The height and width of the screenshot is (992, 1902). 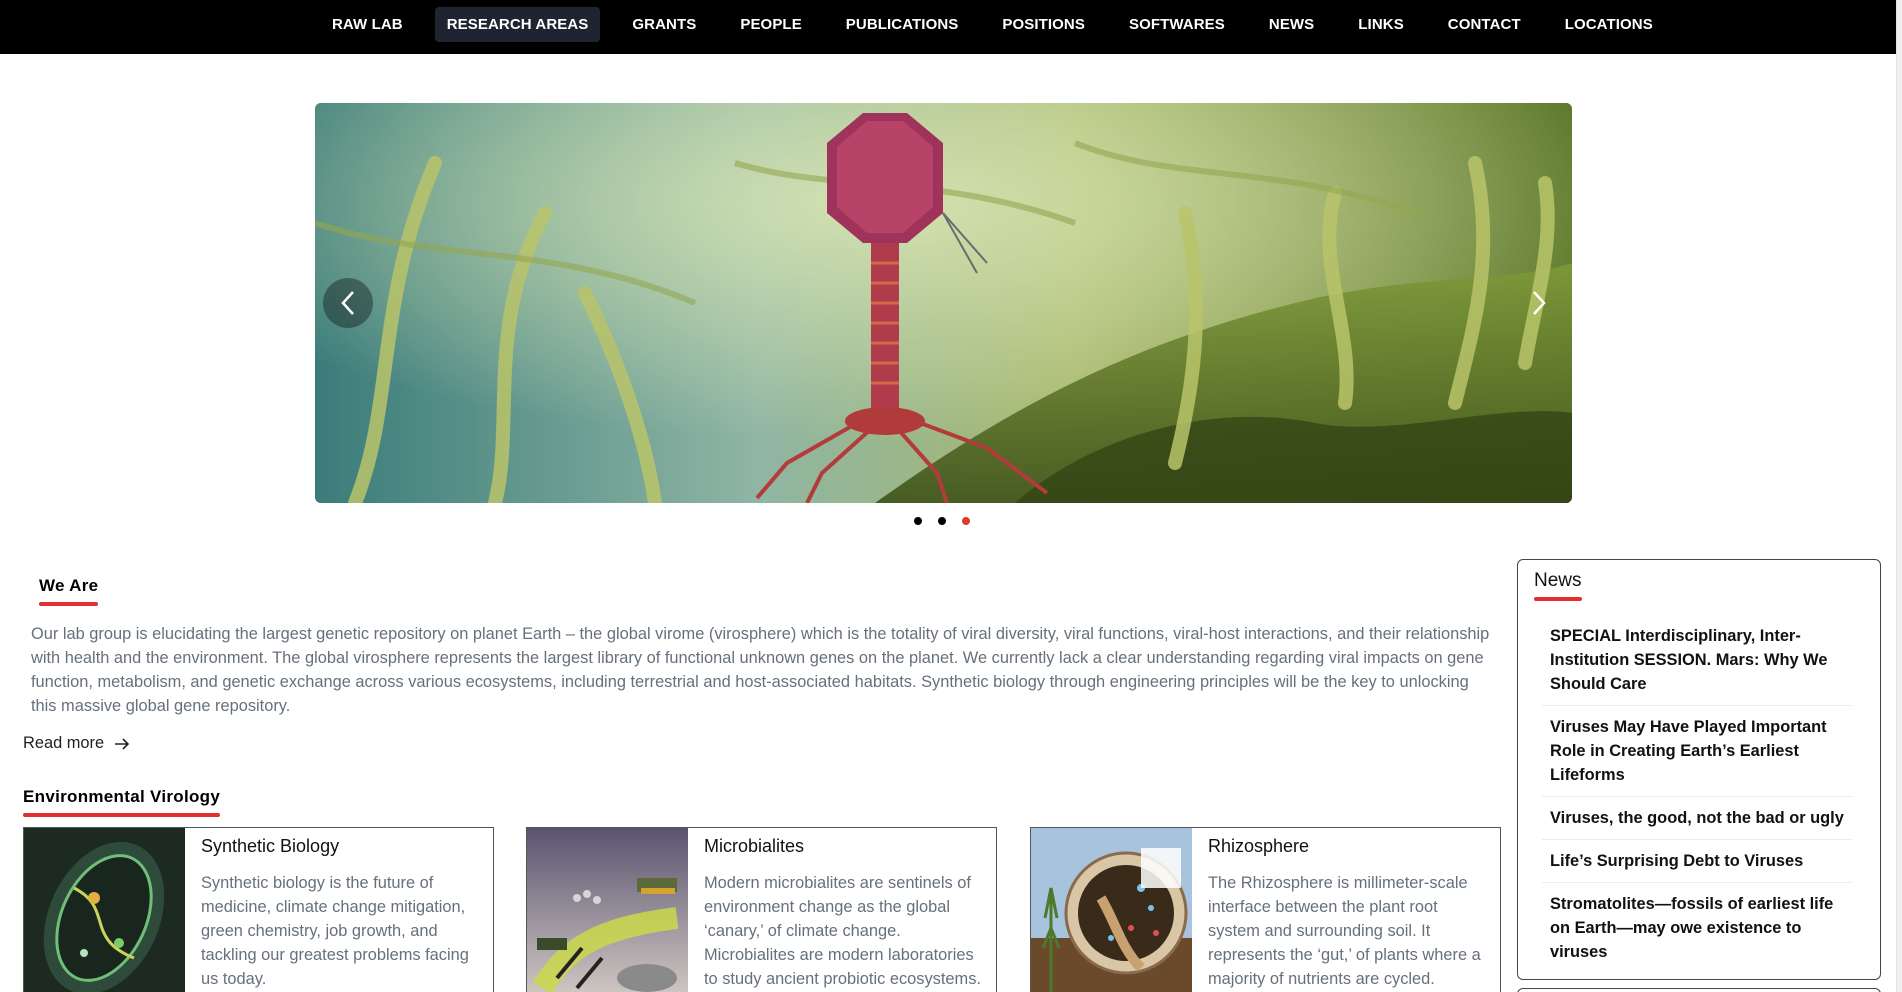 What do you see at coordinates (1609, 24) in the screenshot?
I see `nav-locations: LOCATIONS` at bounding box center [1609, 24].